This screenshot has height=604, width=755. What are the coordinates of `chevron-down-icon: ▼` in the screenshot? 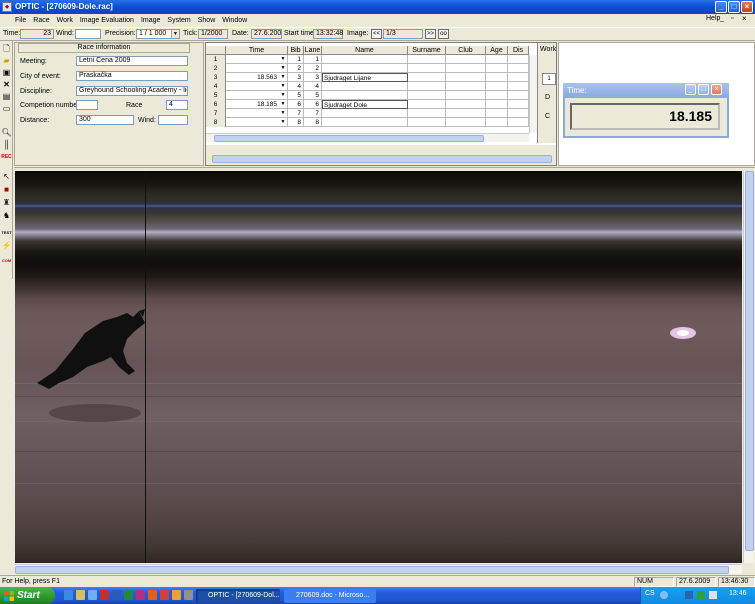 It's located at (175, 34).